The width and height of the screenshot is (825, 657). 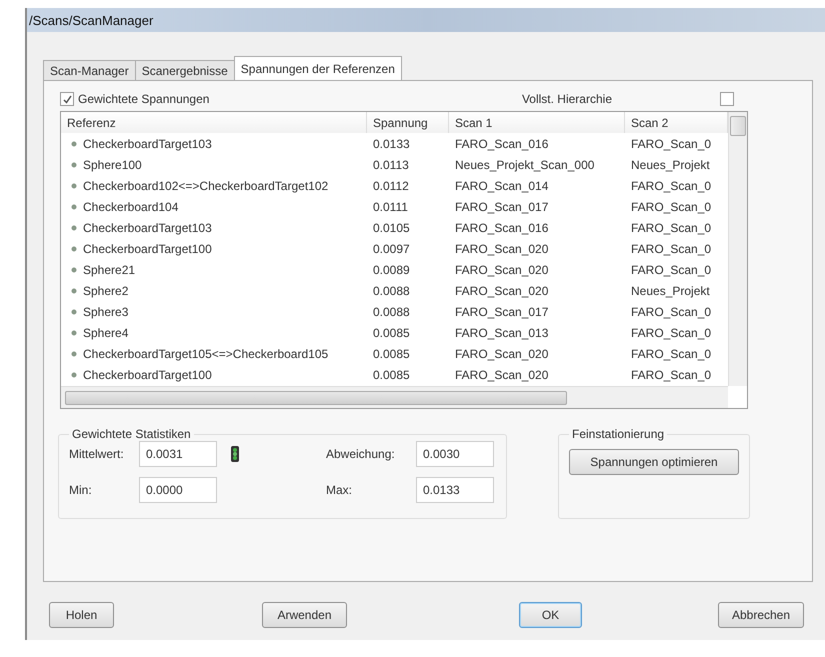 I want to click on dialog-button: OK, so click(x=550, y=615).